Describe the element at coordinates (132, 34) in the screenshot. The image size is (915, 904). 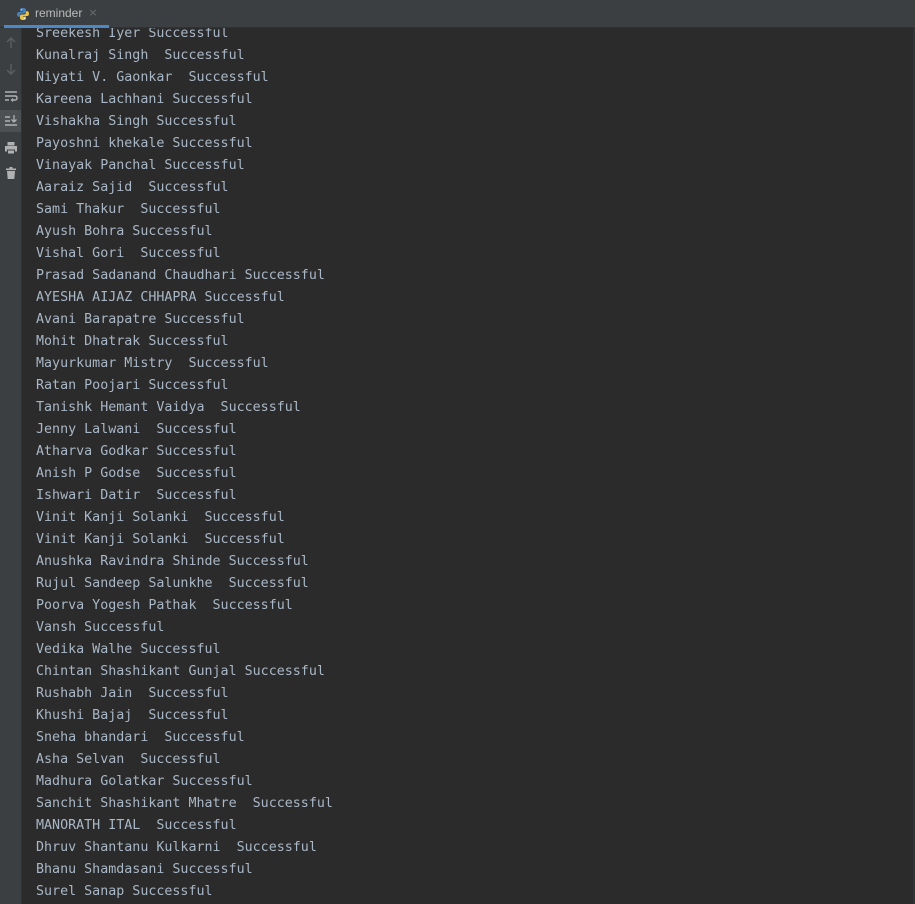
I see `console-line: Sreekesh Iyer Successful` at that location.